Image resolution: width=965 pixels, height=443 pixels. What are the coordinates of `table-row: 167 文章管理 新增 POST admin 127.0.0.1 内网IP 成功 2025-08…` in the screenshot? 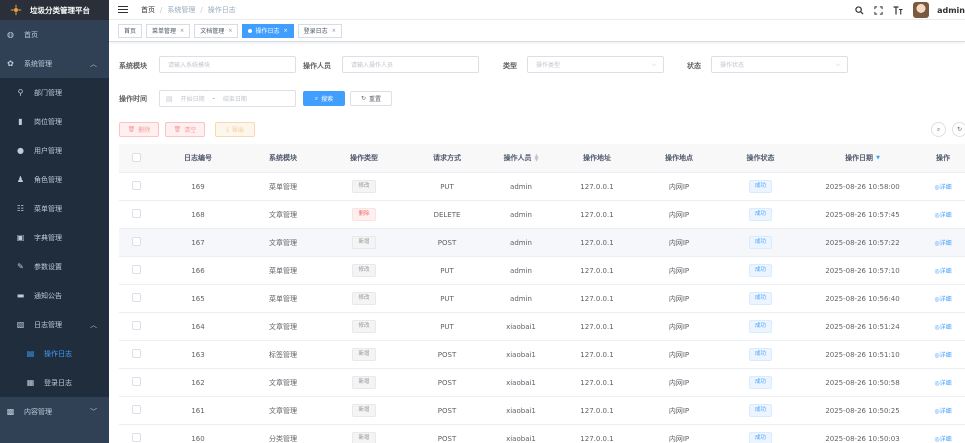 It's located at (542, 243).